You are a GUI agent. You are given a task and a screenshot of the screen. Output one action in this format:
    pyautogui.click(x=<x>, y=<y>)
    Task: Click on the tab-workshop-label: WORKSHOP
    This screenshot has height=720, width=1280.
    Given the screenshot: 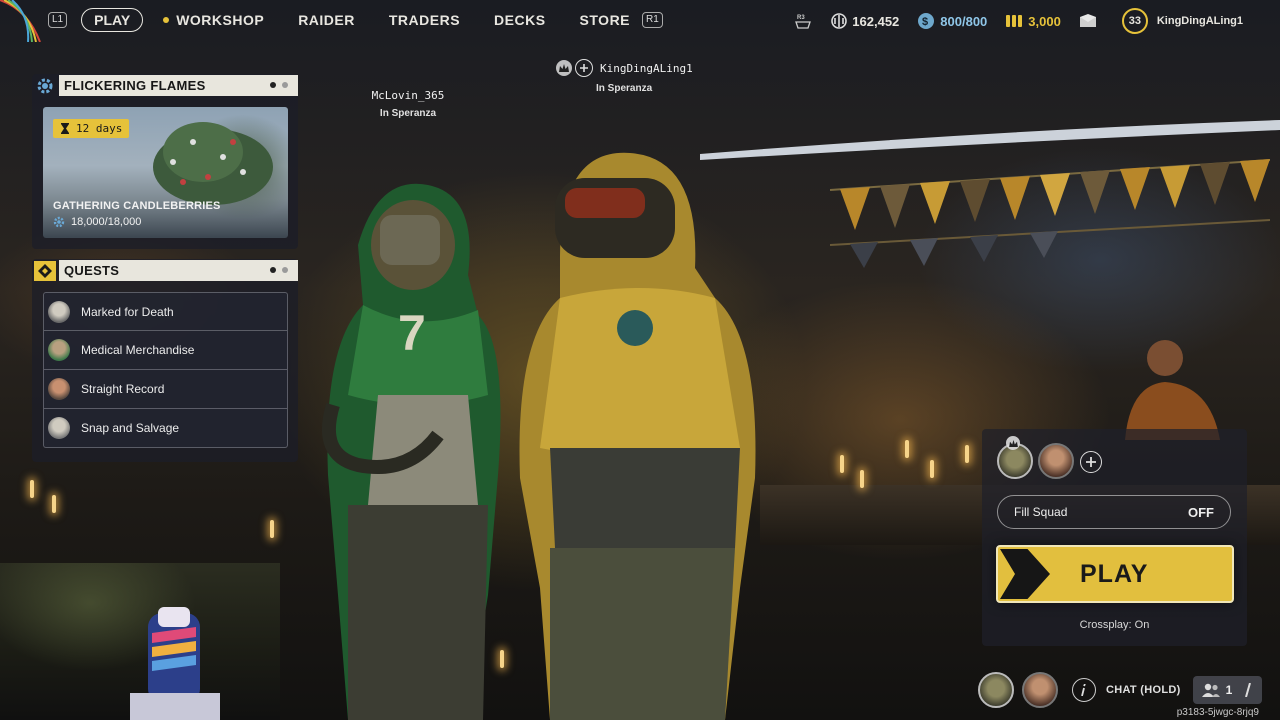 What is the action you would take?
    pyautogui.click(x=220, y=20)
    